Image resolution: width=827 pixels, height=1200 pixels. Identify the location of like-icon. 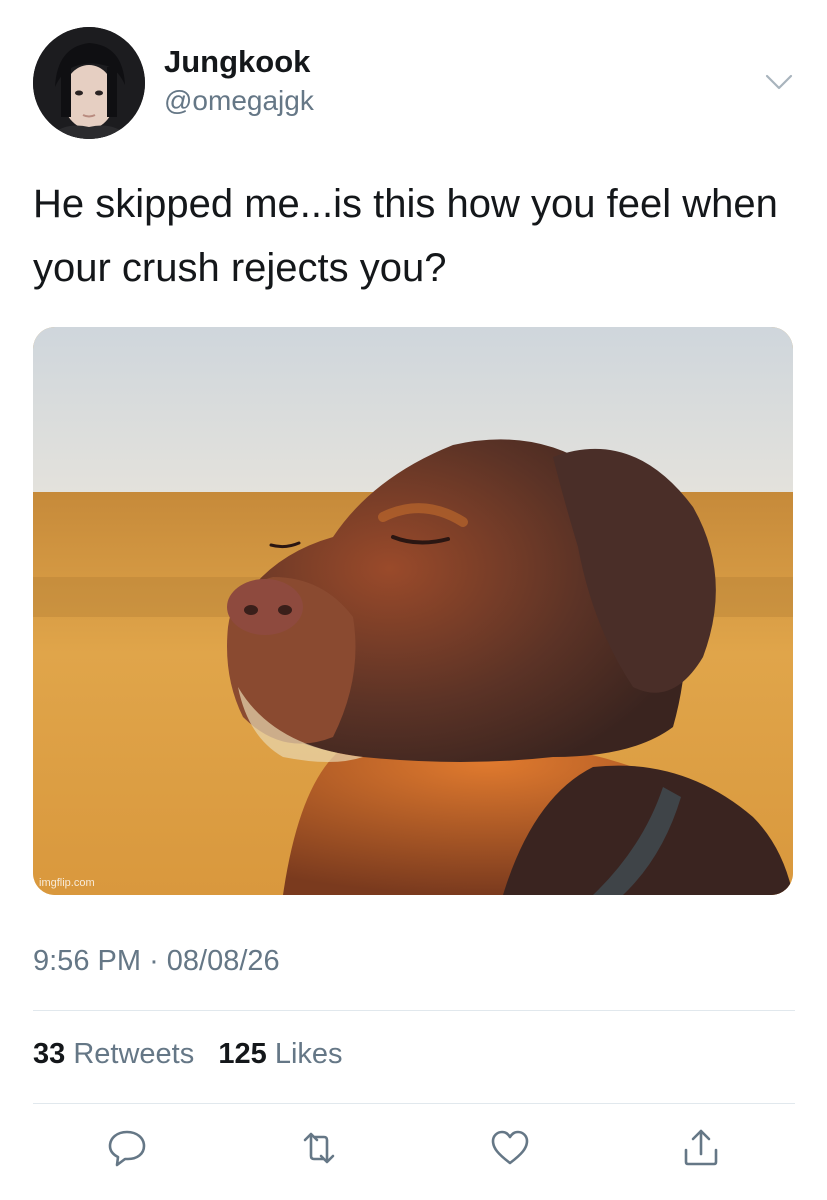
(510, 1148).